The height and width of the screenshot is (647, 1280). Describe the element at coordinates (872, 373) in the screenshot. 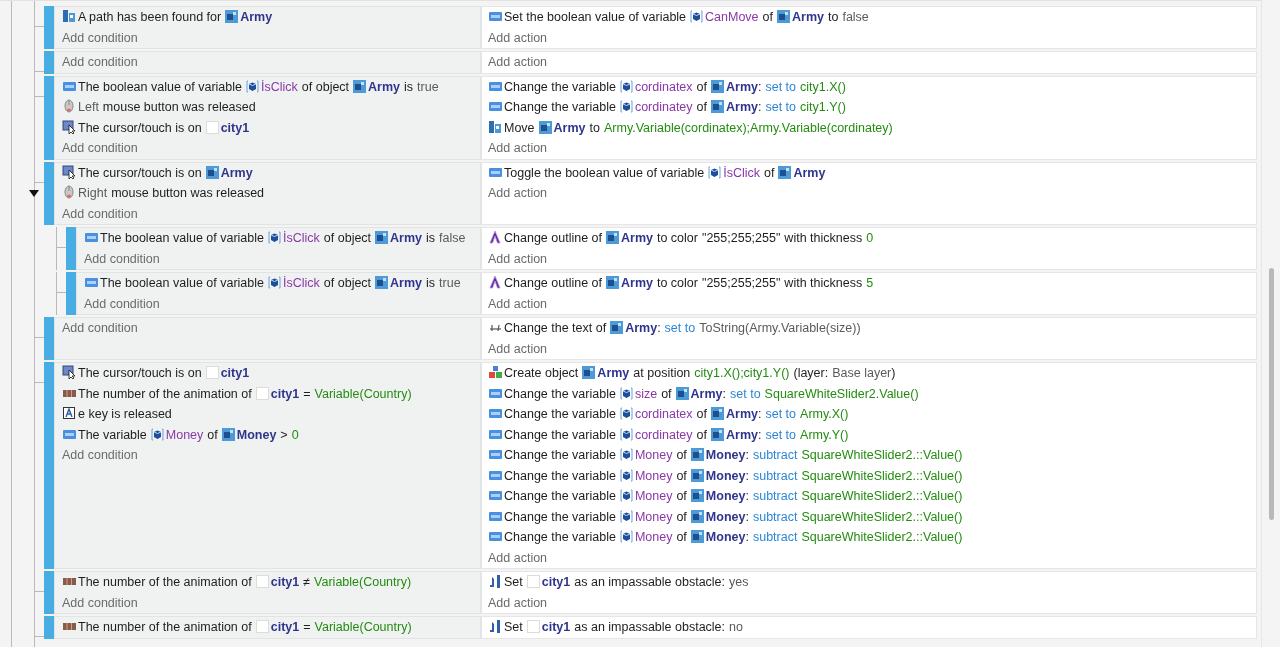

I see `action: Create object Army at position city1.X();city1.Y() (layer: Base layer)` at that location.